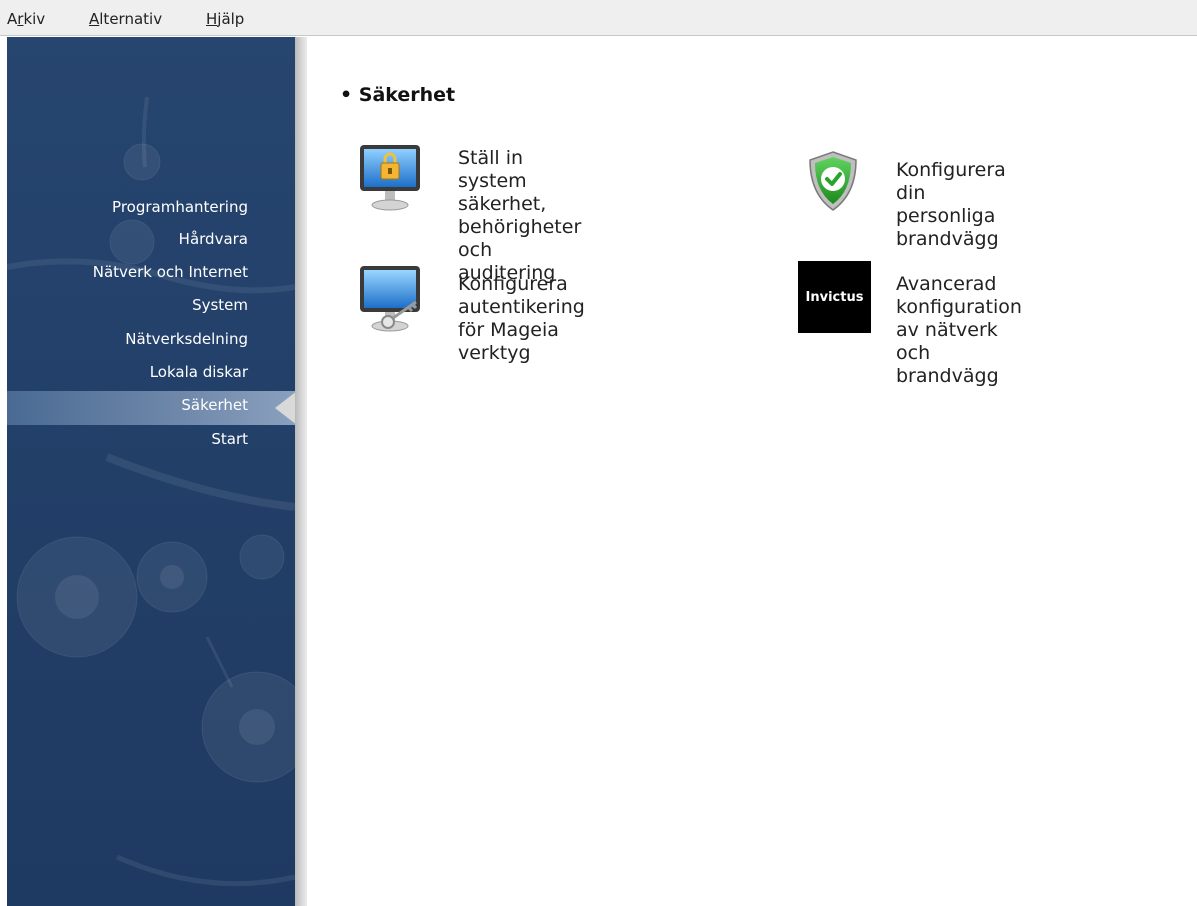 This screenshot has height=906, width=1197. I want to click on sidebar-item-system: System, so click(220, 305).